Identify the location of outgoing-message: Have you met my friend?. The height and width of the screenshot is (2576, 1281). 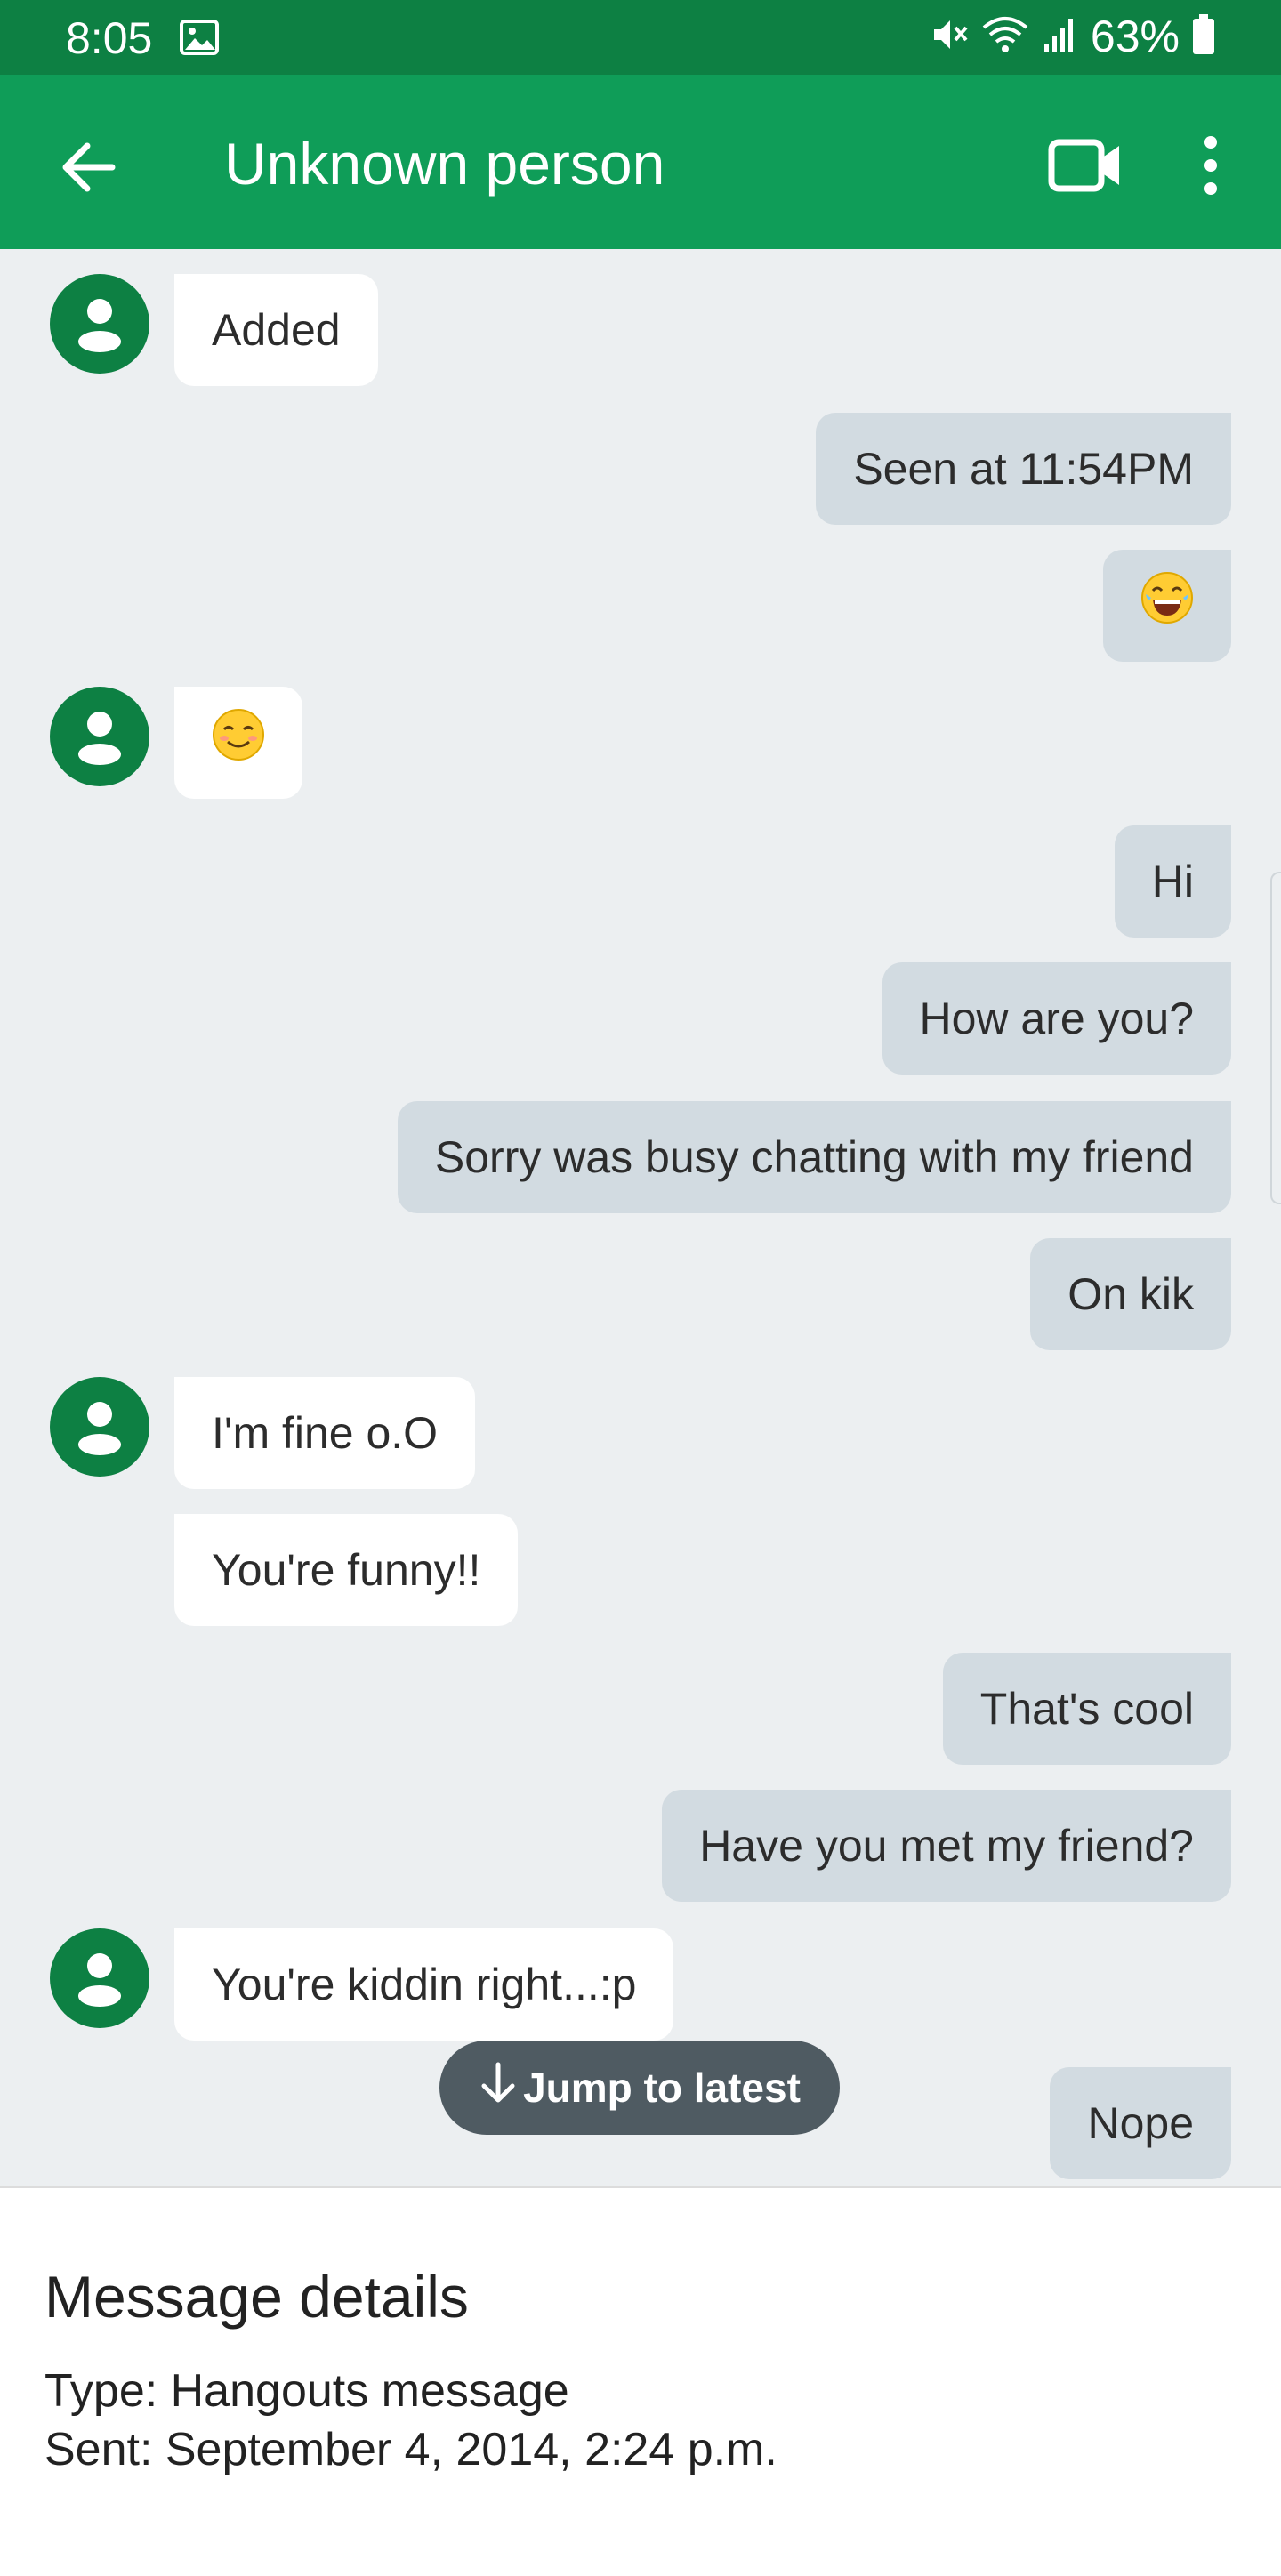
(946, 1846).